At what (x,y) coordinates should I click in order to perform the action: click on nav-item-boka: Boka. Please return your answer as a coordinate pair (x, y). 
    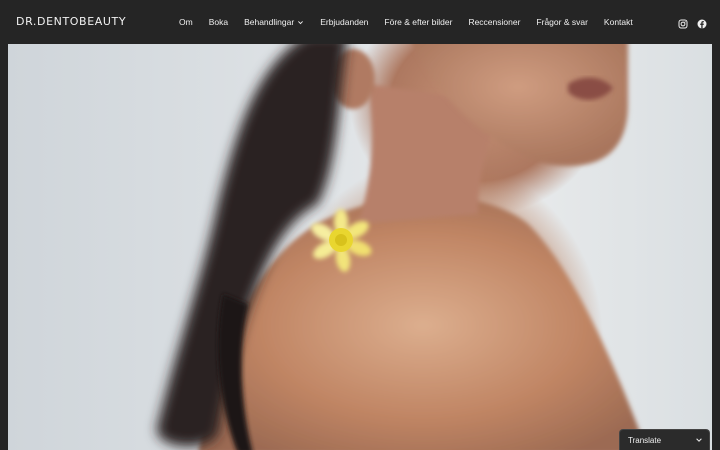
    Looking at the image, I should click on (218, 22).